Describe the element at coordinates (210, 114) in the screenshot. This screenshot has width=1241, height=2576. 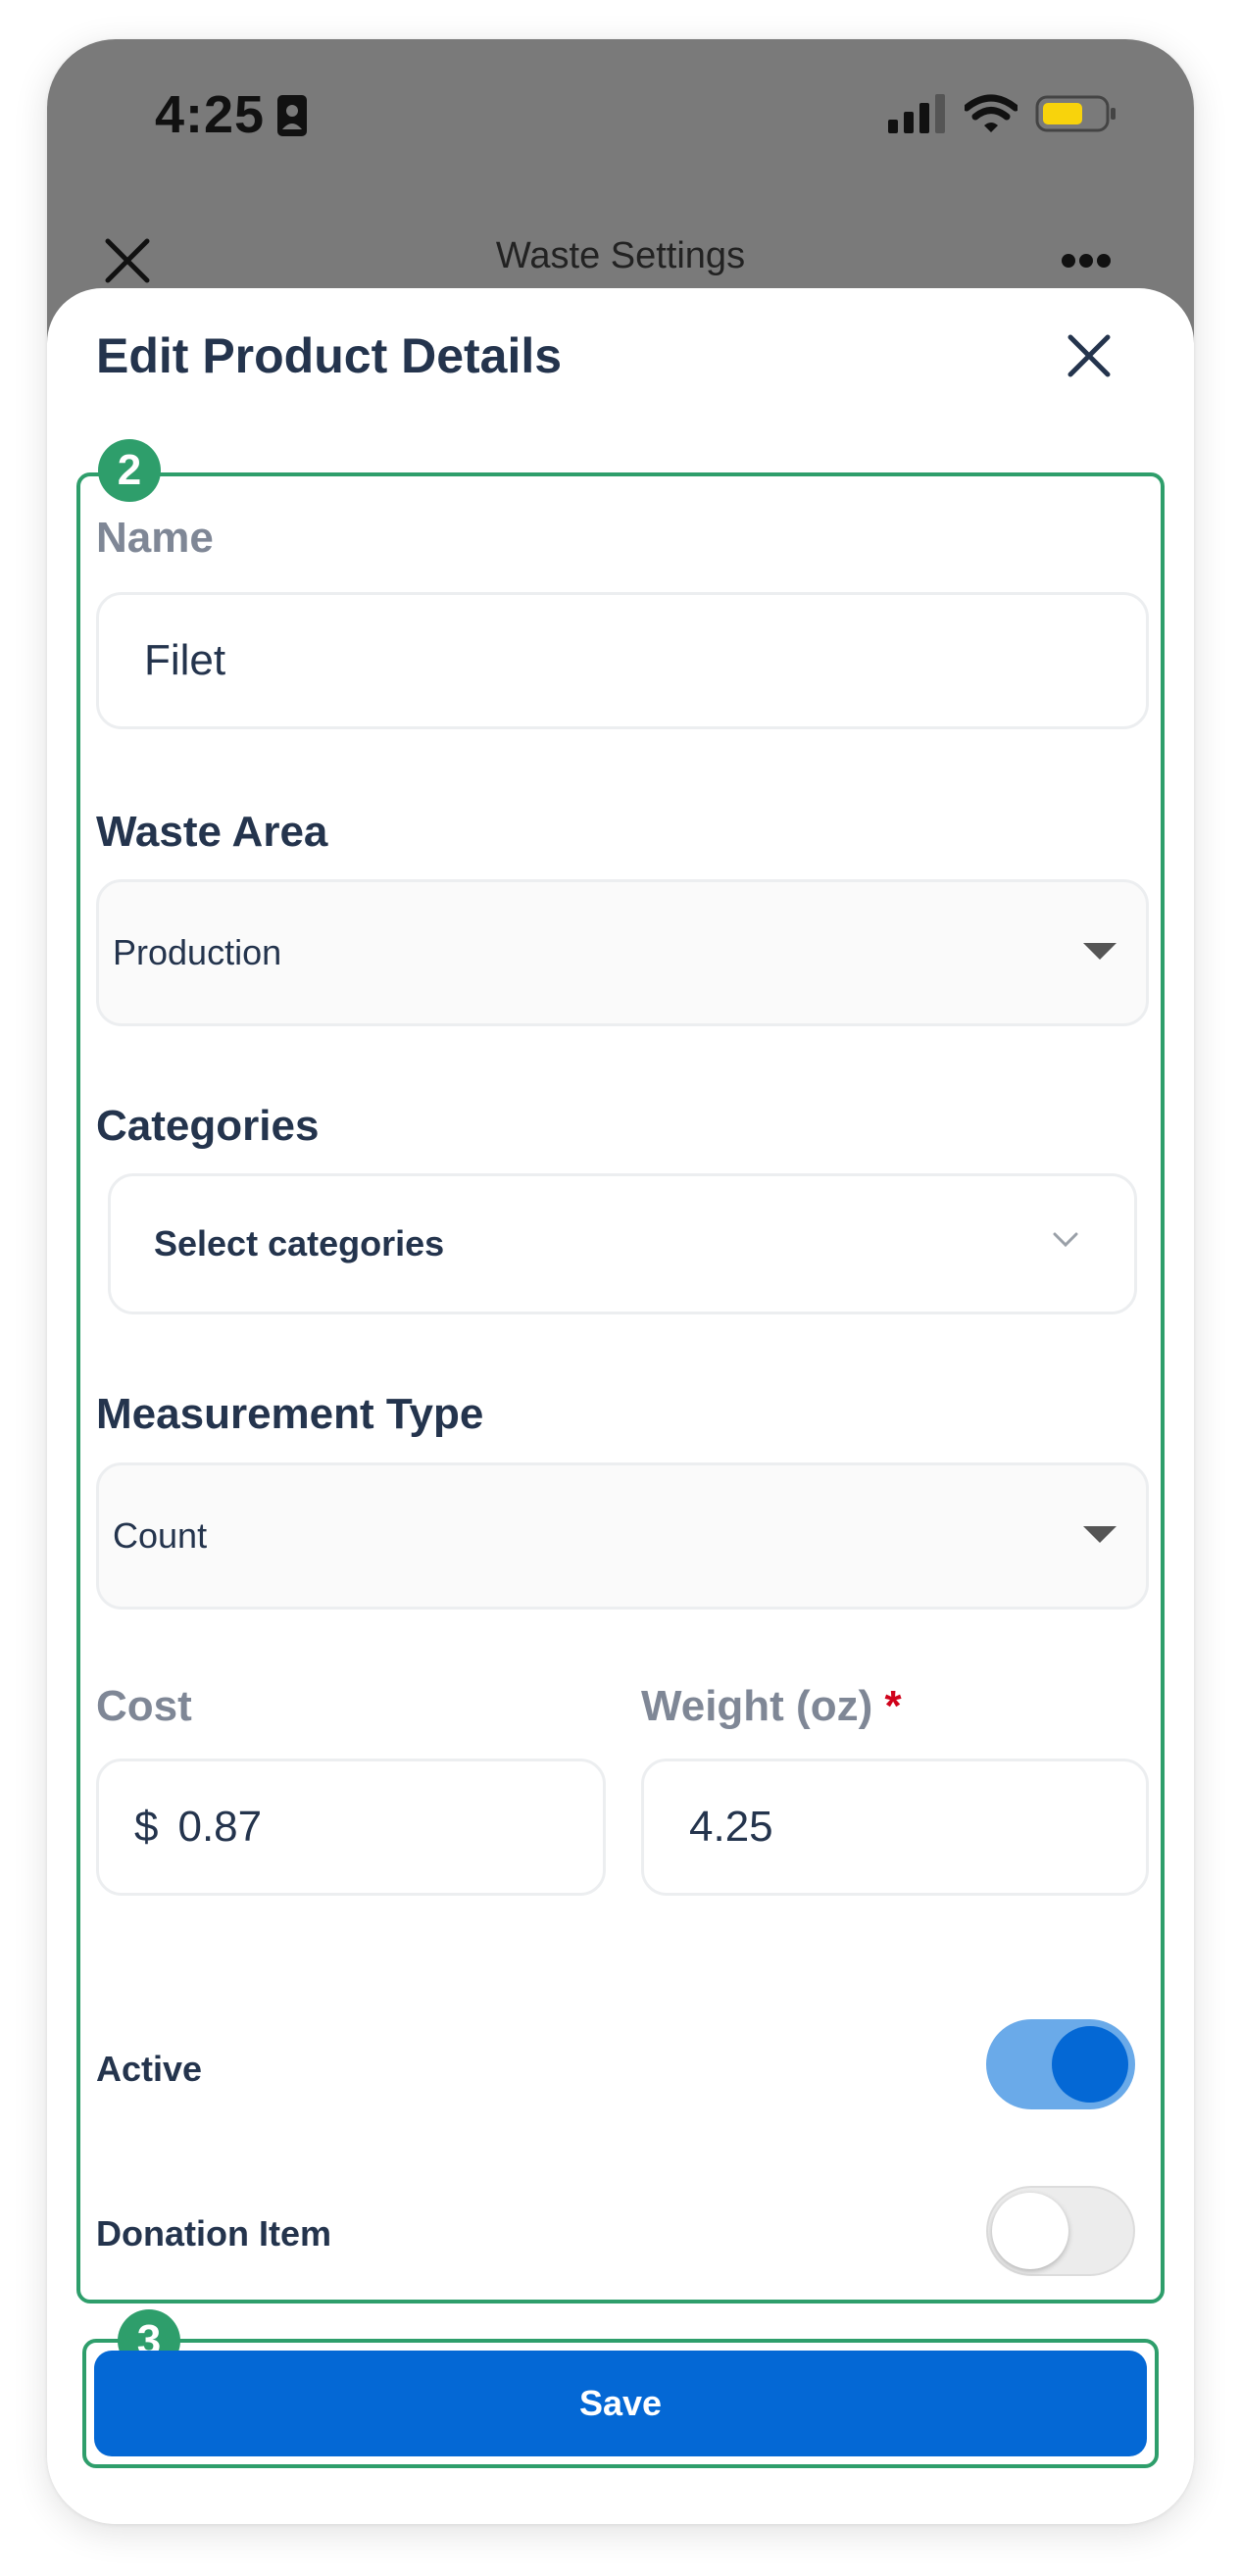
I see `status-time: 4:25` at that location.